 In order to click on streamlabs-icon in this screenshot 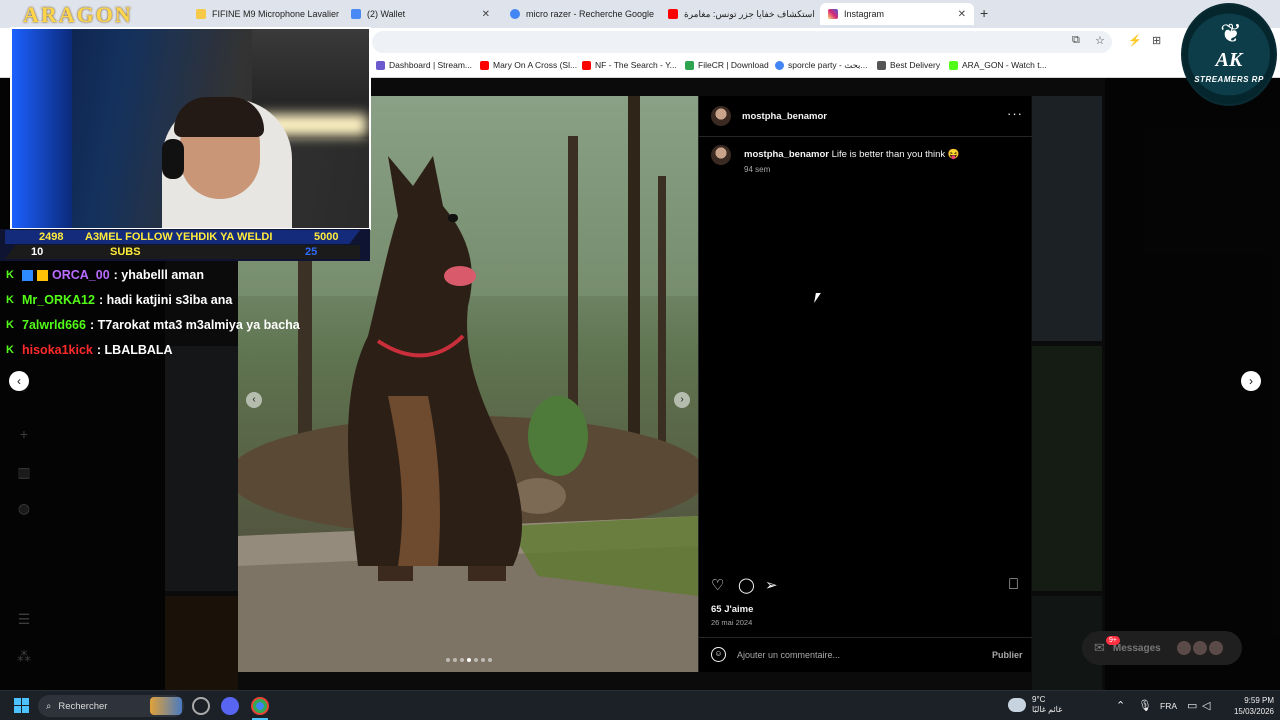, I will do `click(380, 65)`.